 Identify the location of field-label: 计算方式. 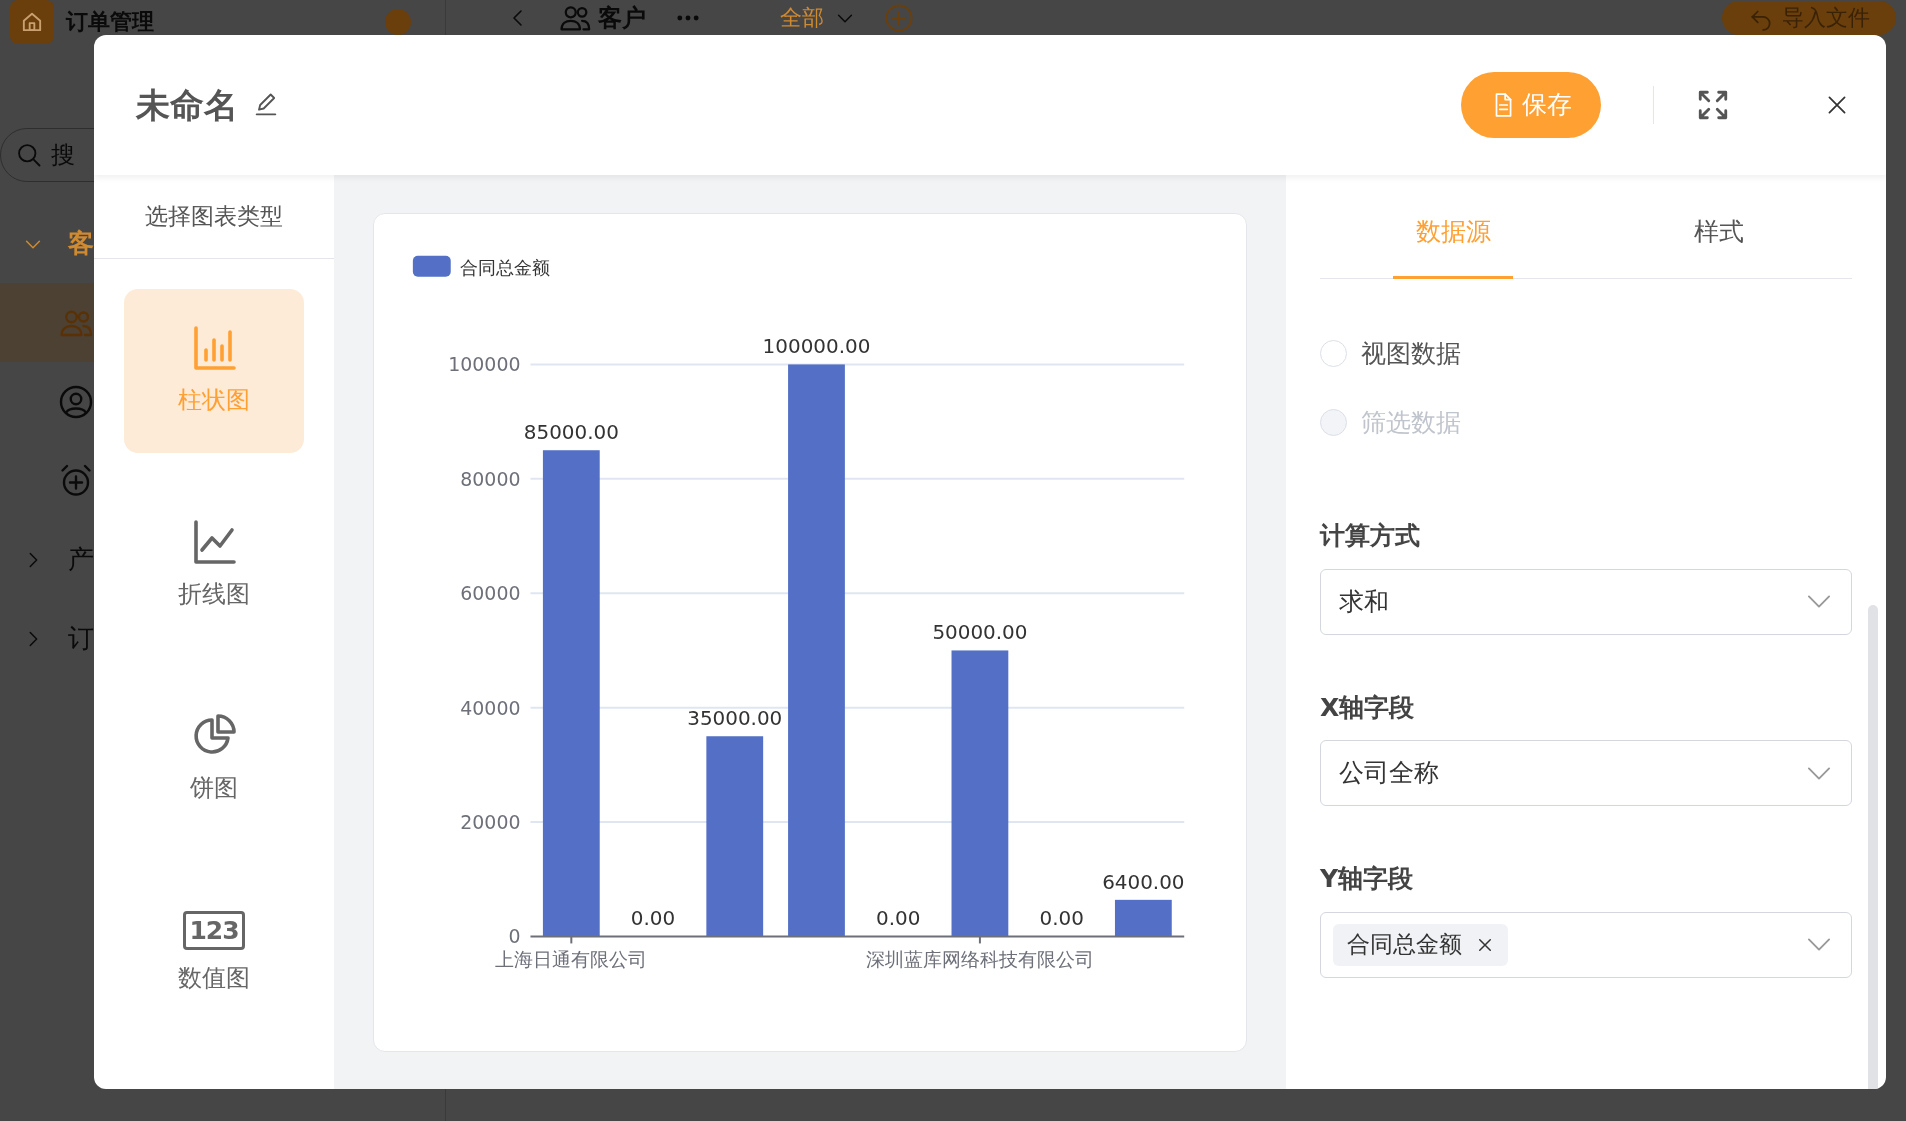
(1370, 536).